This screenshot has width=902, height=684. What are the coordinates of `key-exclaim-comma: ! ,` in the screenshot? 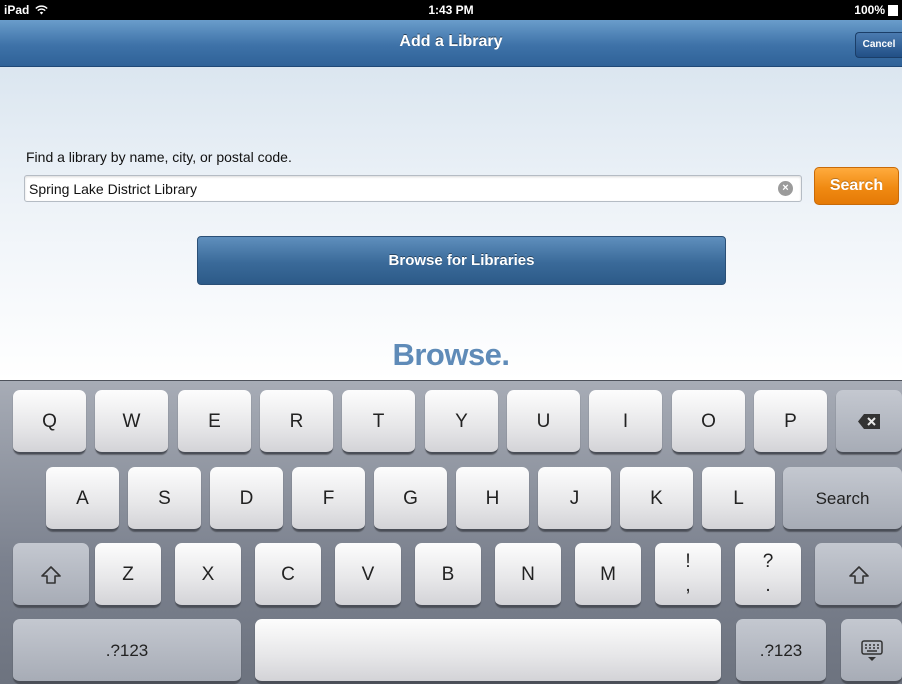 It's located at (688, 575).